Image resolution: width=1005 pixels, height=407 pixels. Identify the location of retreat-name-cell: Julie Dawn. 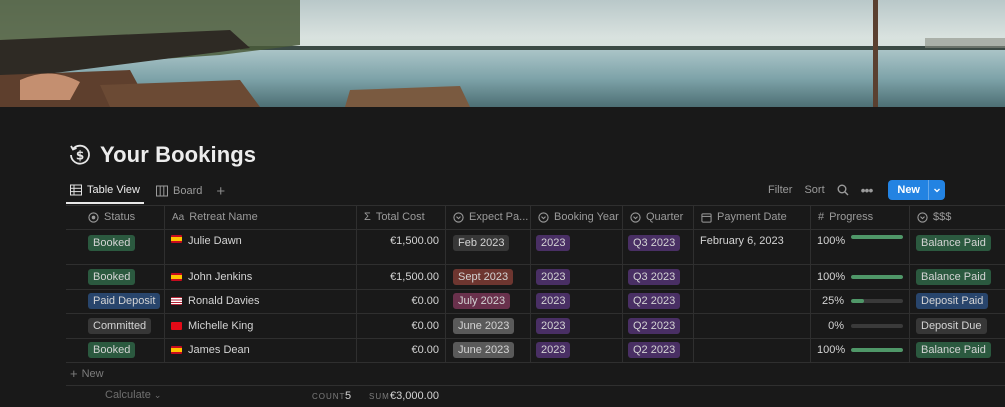
(262, 246).